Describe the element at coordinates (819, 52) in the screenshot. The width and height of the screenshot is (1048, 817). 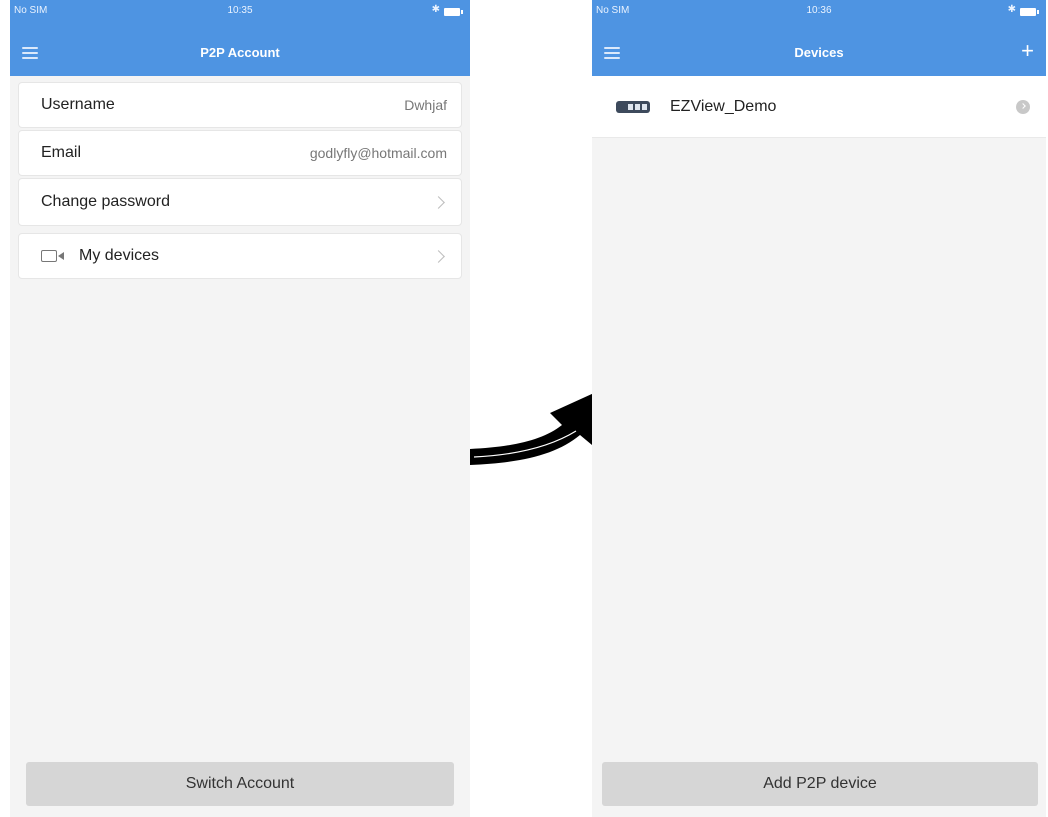
I see `page-title: Devices` at that location.